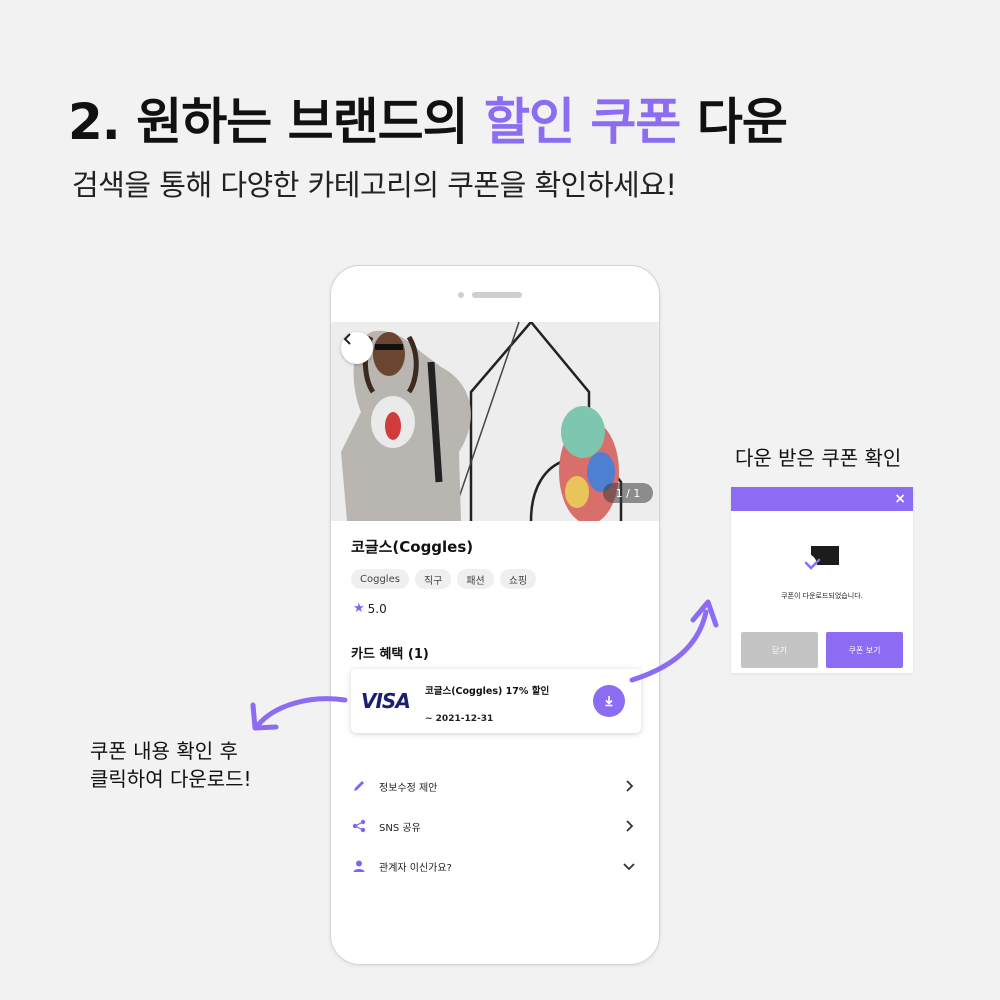 Image resolution: width=1000 pixels, height=1000 pixels. I want to click on tag-chip: 쇼핑, so click(518, 579).